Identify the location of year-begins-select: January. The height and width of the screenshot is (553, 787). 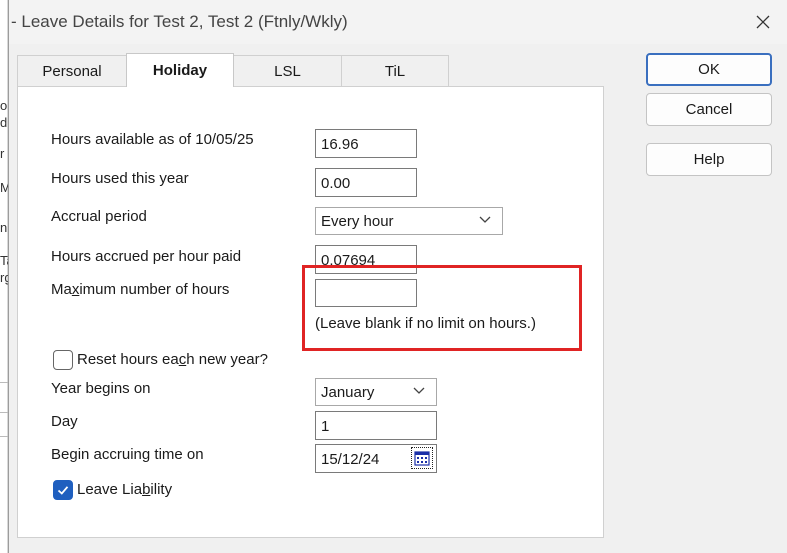
(376, 392).